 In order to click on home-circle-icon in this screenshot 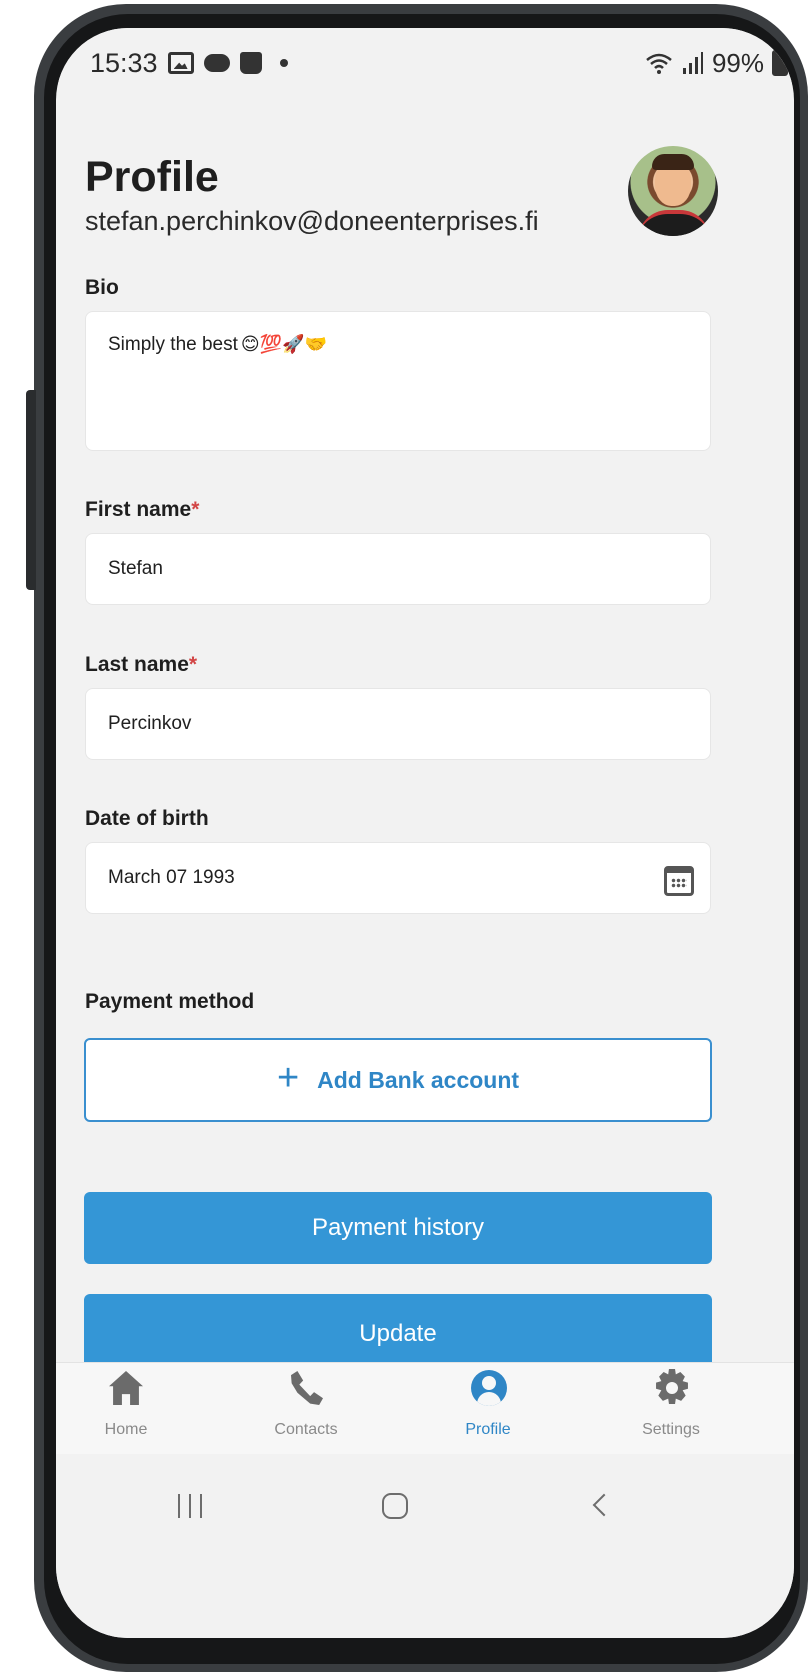, I will do `click(395, 1506)`.